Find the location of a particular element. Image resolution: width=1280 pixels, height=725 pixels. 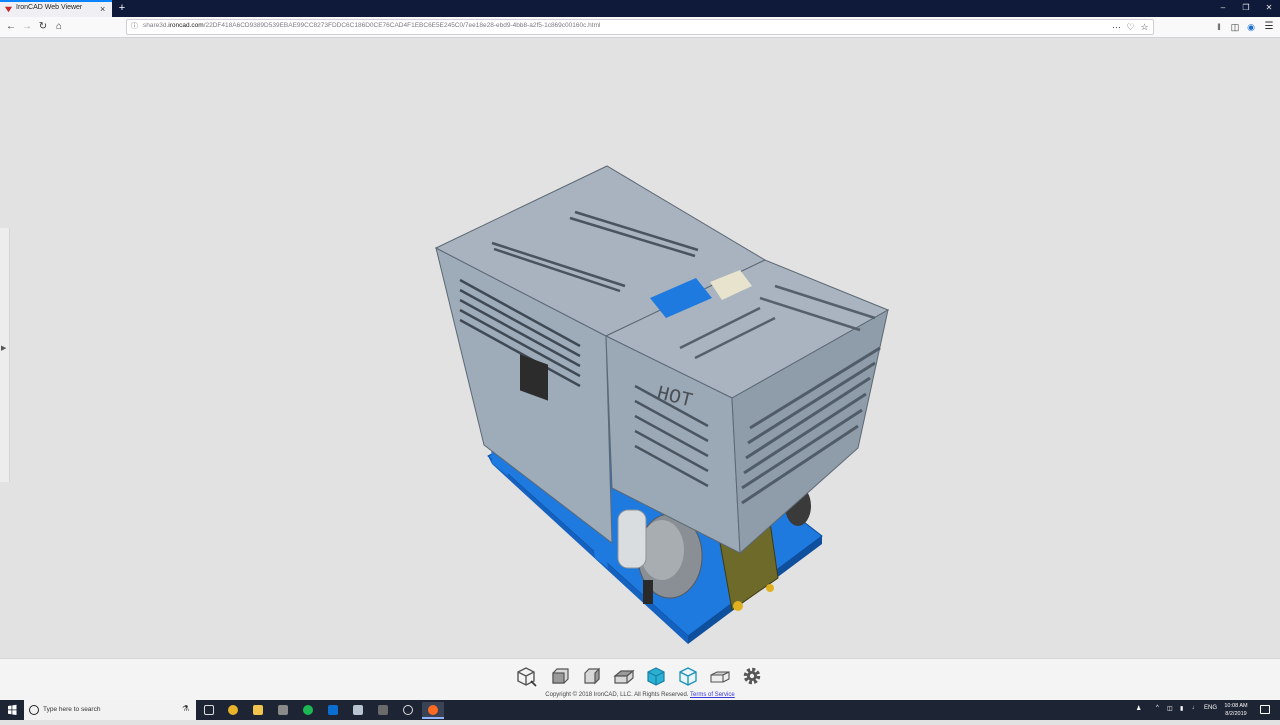

fit-view-icon is located at coordinates (526, 676).